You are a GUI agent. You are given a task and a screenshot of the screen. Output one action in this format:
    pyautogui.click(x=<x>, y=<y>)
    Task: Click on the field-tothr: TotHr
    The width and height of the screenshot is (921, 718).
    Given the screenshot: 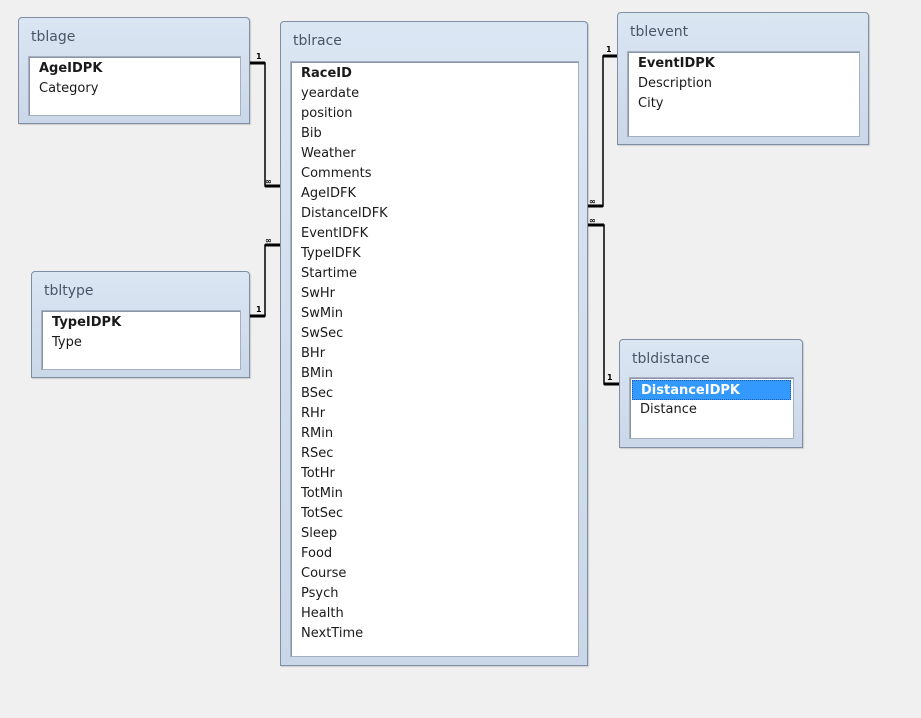 What is the action you would take?
    pyautogui.click(x=434, y=474)
    